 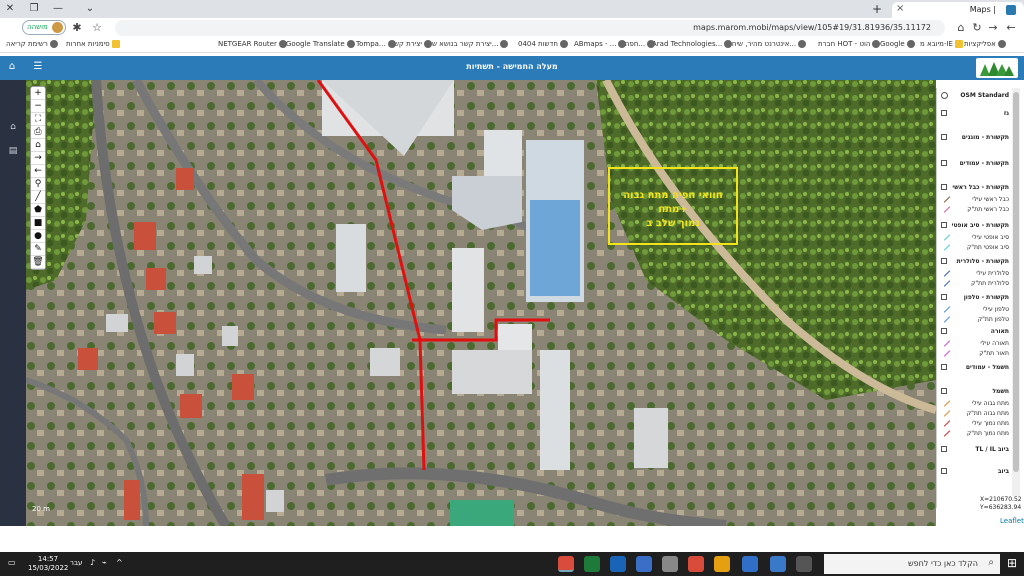 I want to click on tray-chevron-icon: ^, so click(x=119, y=562).